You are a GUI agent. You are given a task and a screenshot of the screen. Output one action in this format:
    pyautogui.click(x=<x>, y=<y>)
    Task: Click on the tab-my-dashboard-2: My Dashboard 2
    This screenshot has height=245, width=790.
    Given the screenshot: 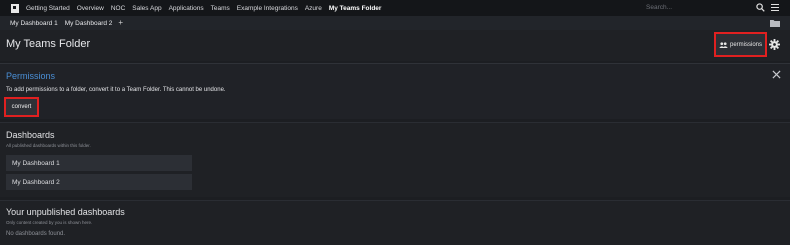 What is the action you would take?
    pyautogui.click(x=89, y=23)
    